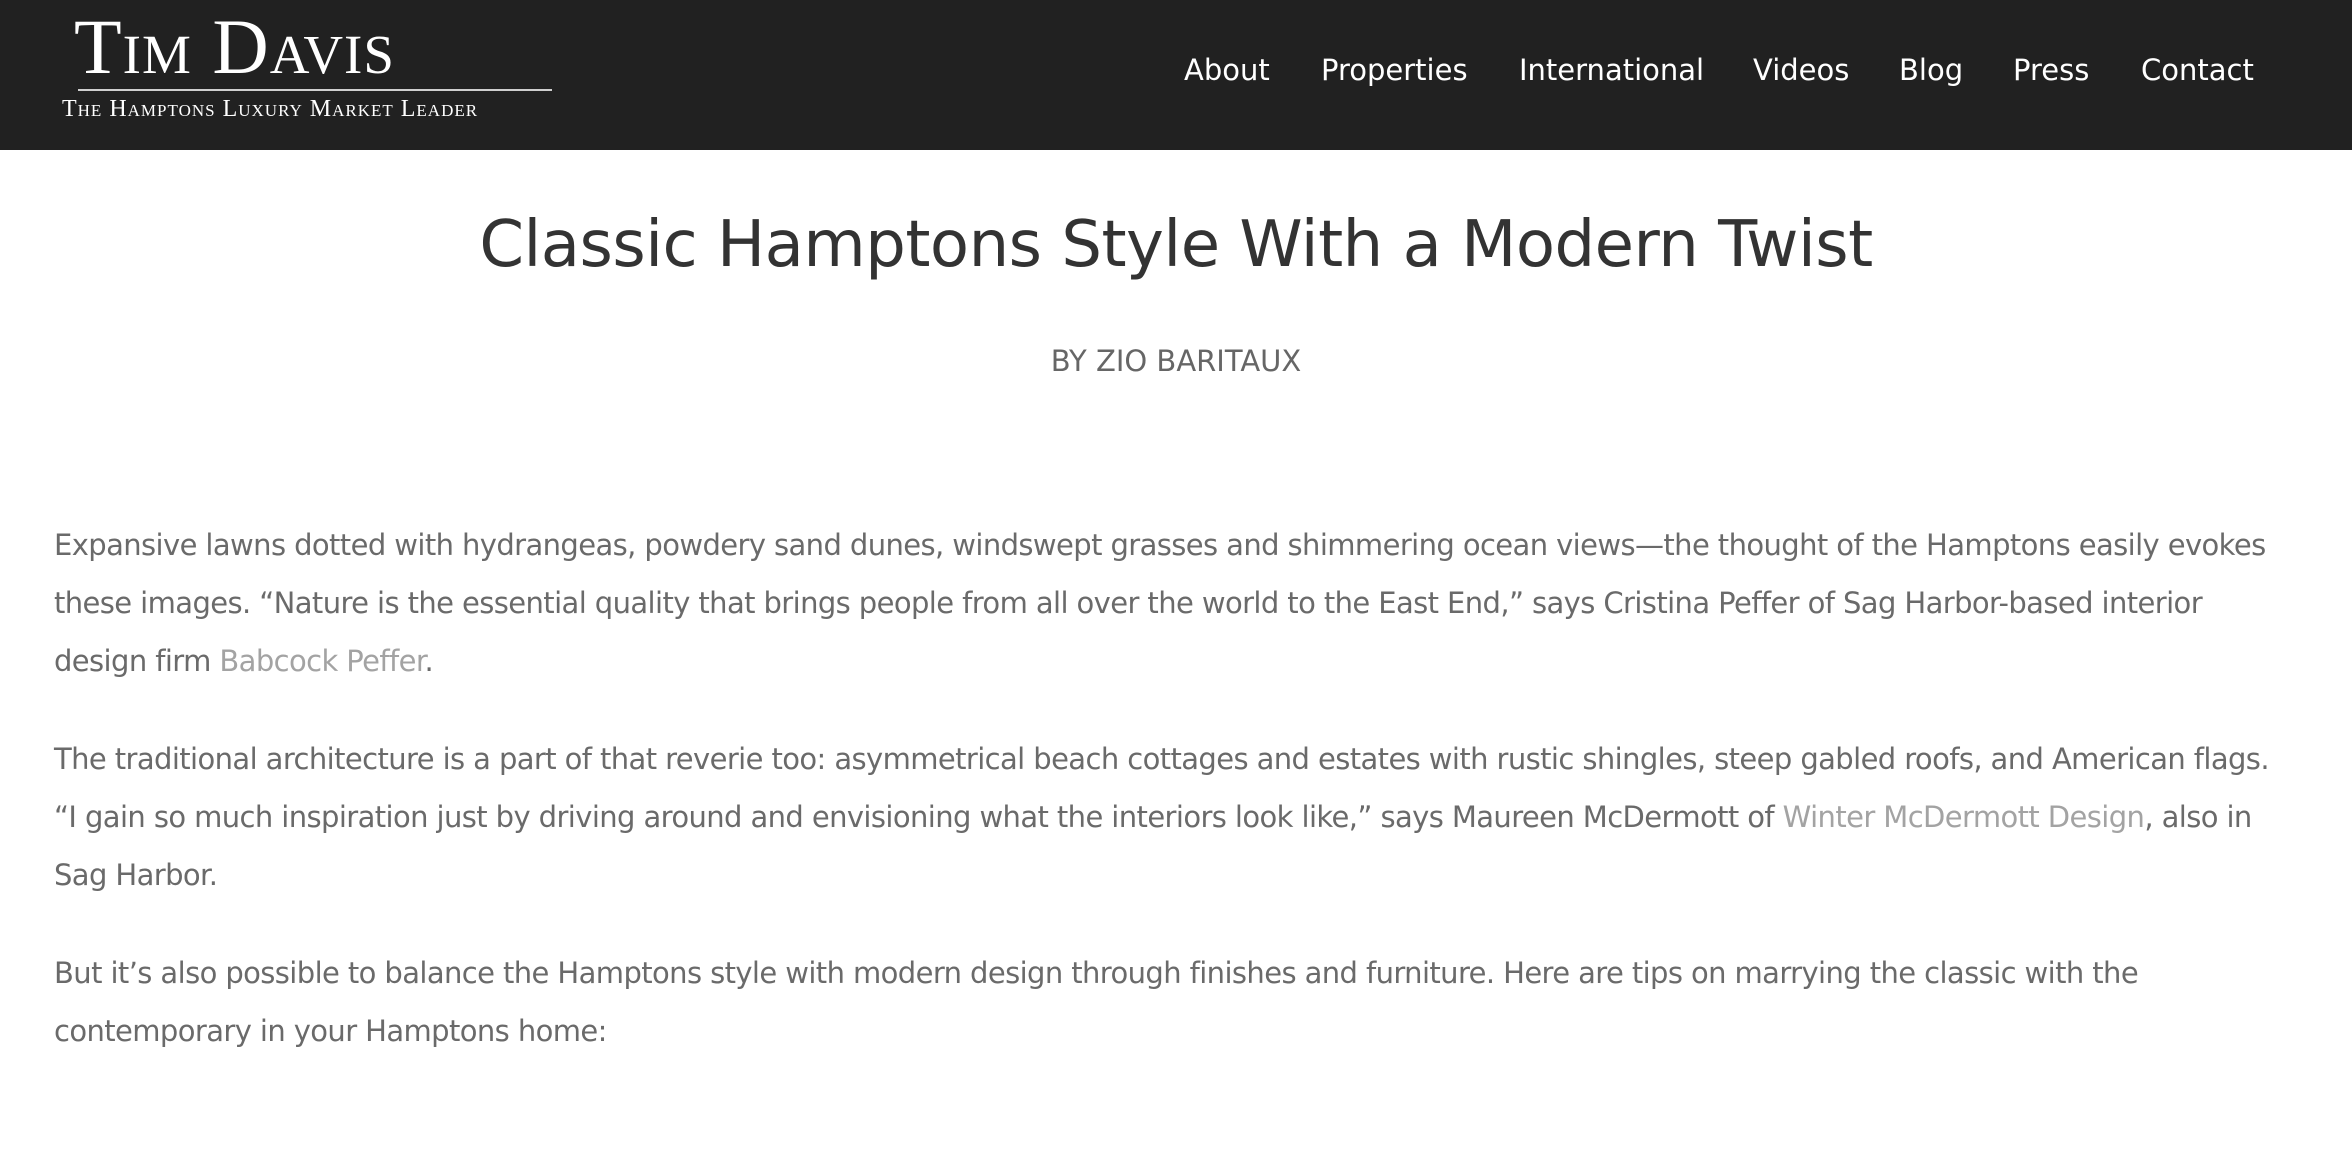 This screenshot has width=2352, height=1166. Describe the element at coordinates (1176, 361) in the screenshot. I see `article-byline: BY ZIO BARITAUX` at that location.